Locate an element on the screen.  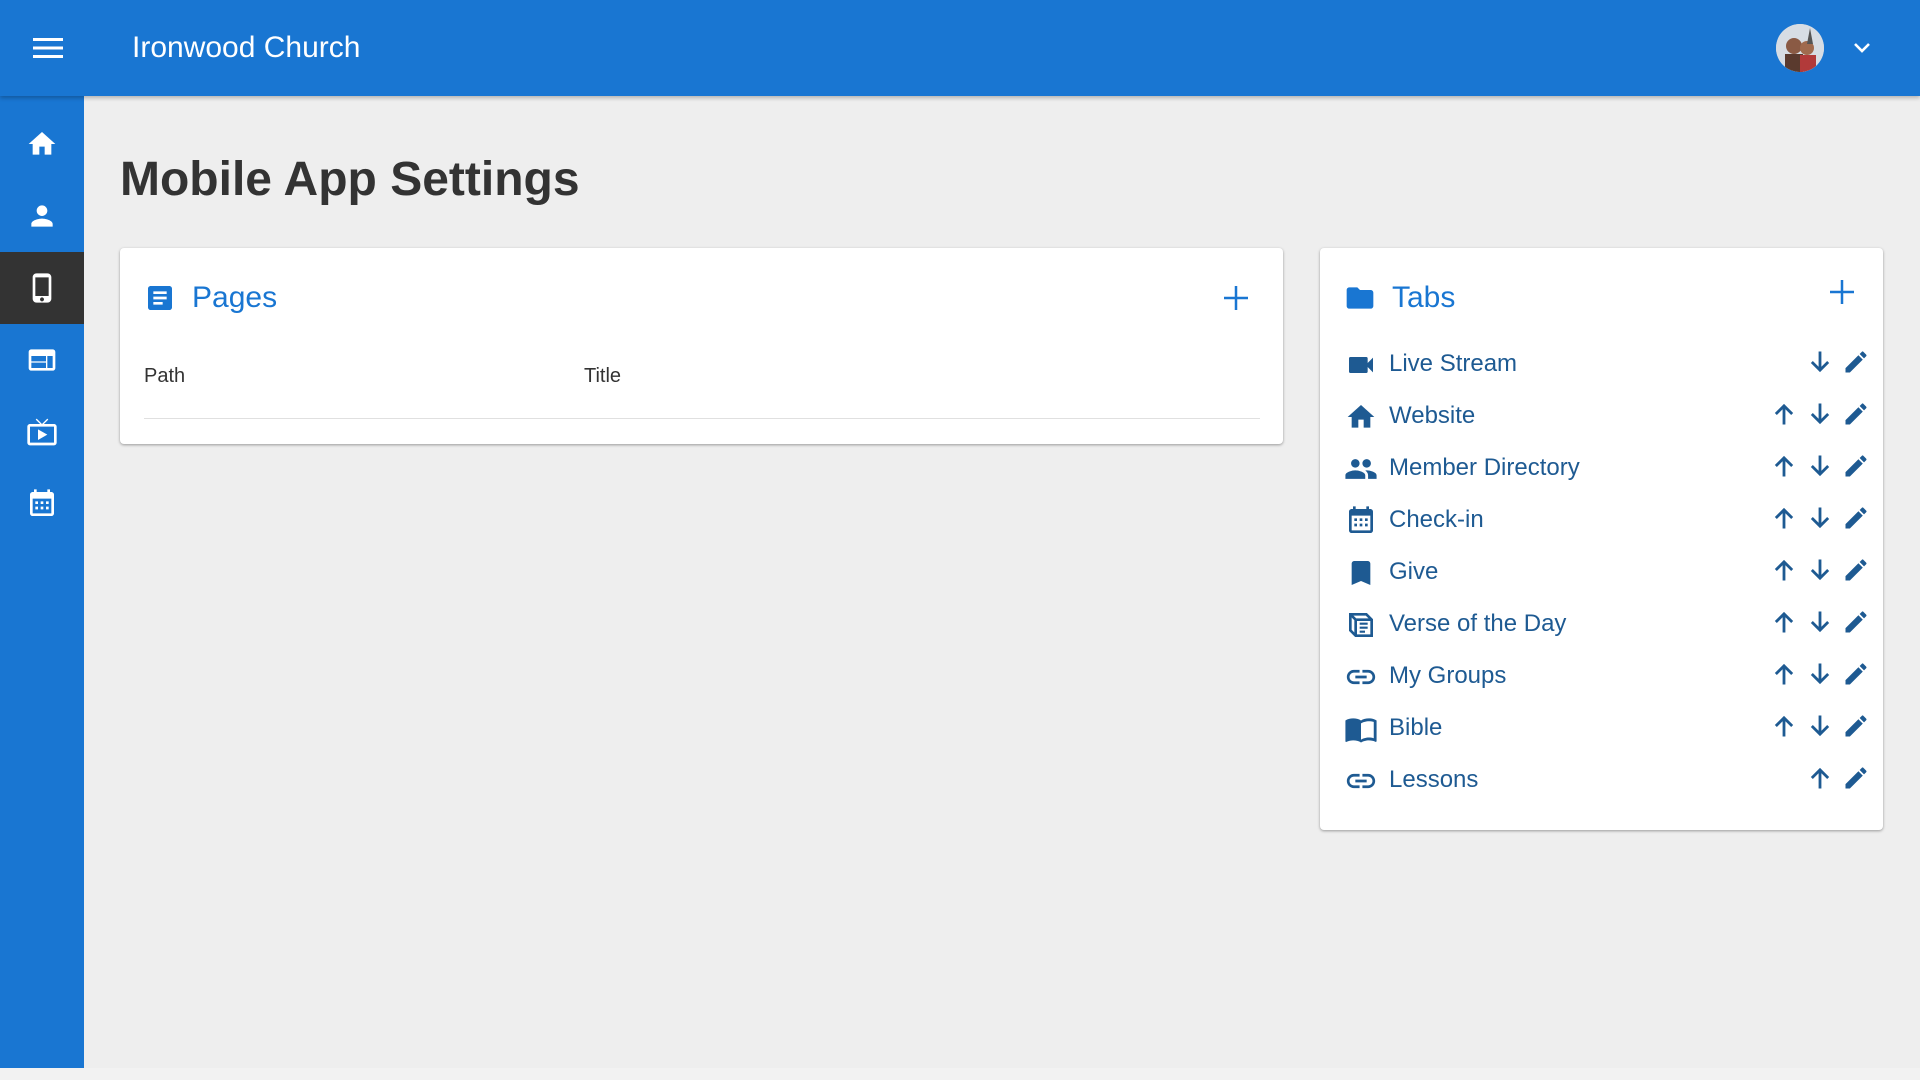
tab-item-check-in: Check-in is located at coordinates (1605, 520).